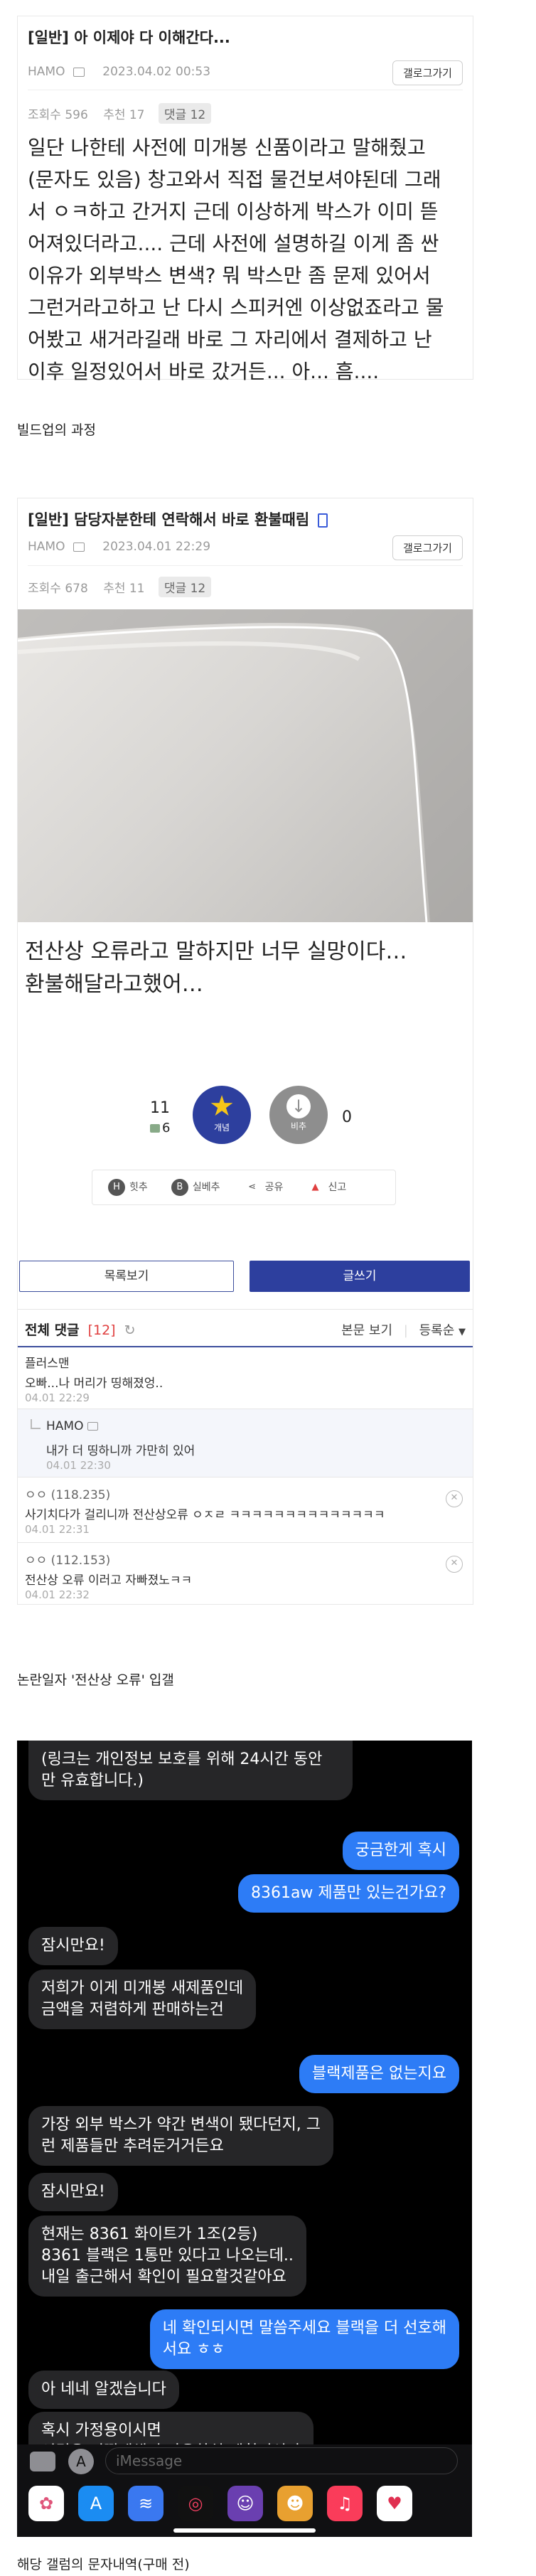 The height and width of the screenshot is (2576, 536). I want to click on comment-author: 플러스맨, so click(47, 1362).